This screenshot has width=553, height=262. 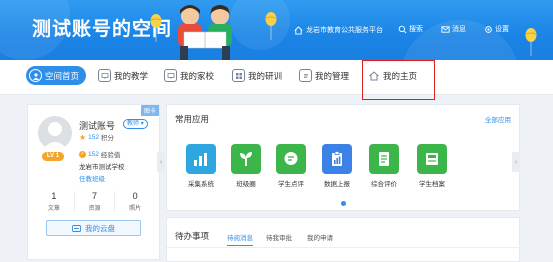 What do you see at coordinates (54, 196) in the screenshot?
I see `stat-value: 1` at bounding box center [54, 196].